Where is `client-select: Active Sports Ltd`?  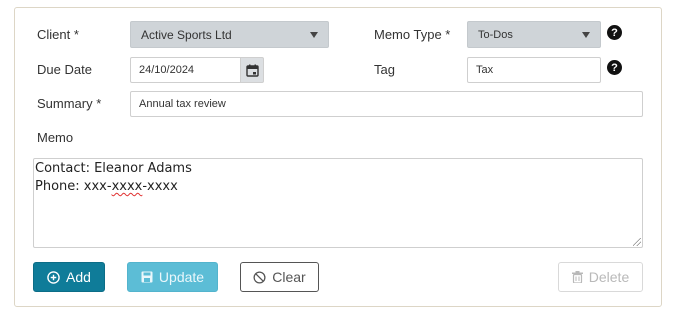 client-select: Active Sports Ltd is located at coordinates (229, 34).